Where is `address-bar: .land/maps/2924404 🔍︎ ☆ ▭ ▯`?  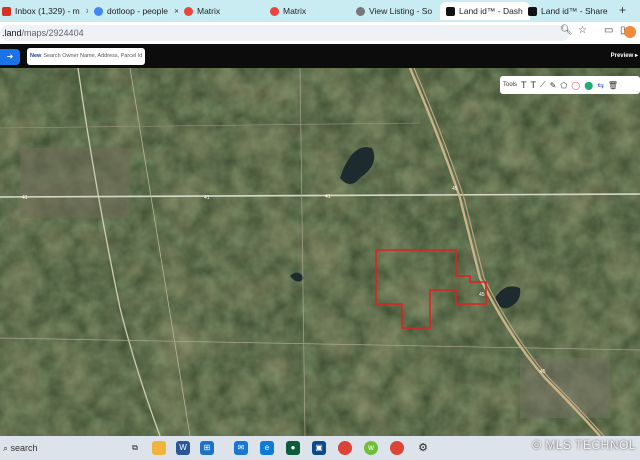
address-bar: .land/maps/2924404 🔍︎ ☆ ▭ ▯ is located at coordinates (320, 33).